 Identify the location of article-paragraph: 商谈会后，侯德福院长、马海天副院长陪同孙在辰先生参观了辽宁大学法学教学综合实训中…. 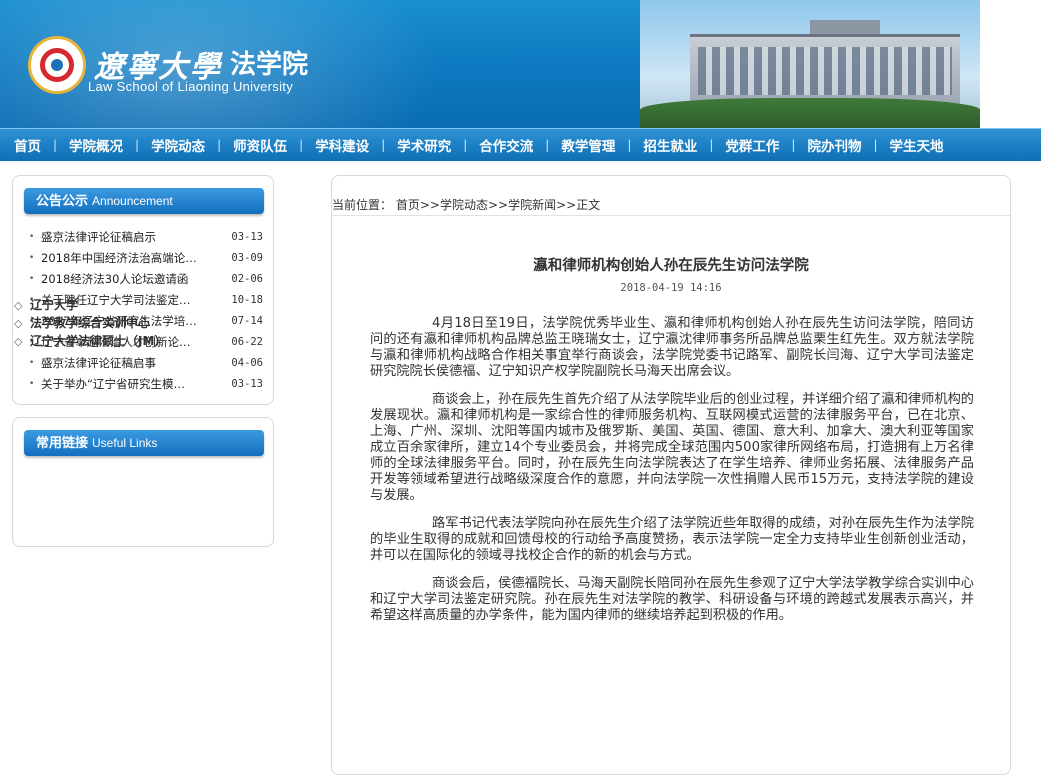
(672, 599).